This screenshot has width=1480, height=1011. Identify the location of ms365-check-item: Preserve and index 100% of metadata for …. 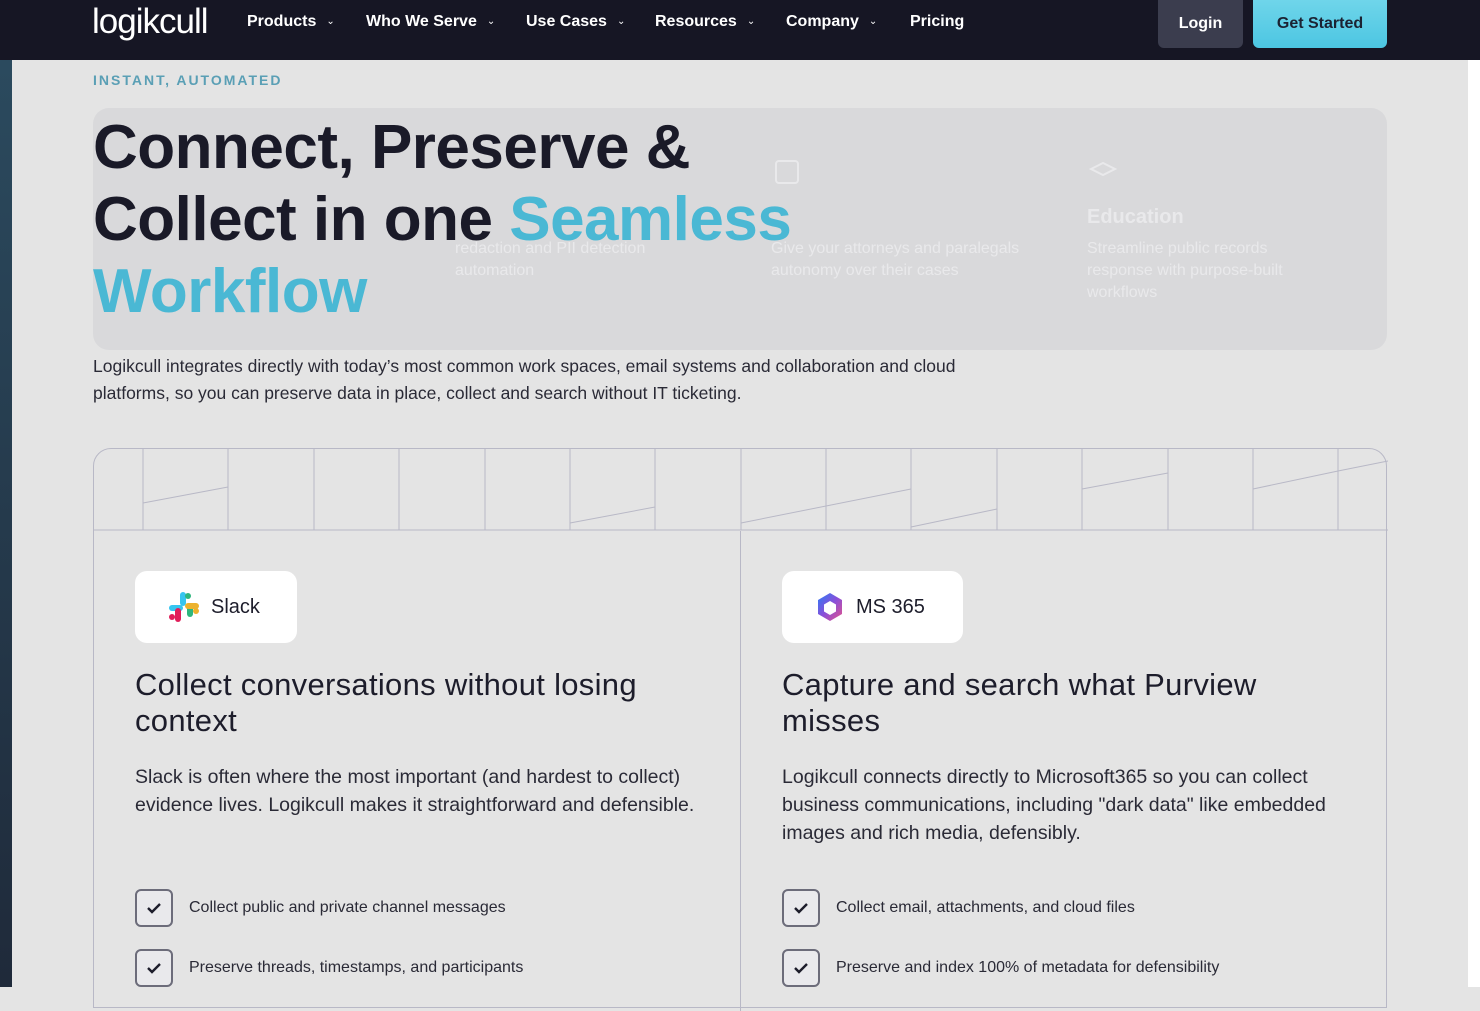
(1000, 968).